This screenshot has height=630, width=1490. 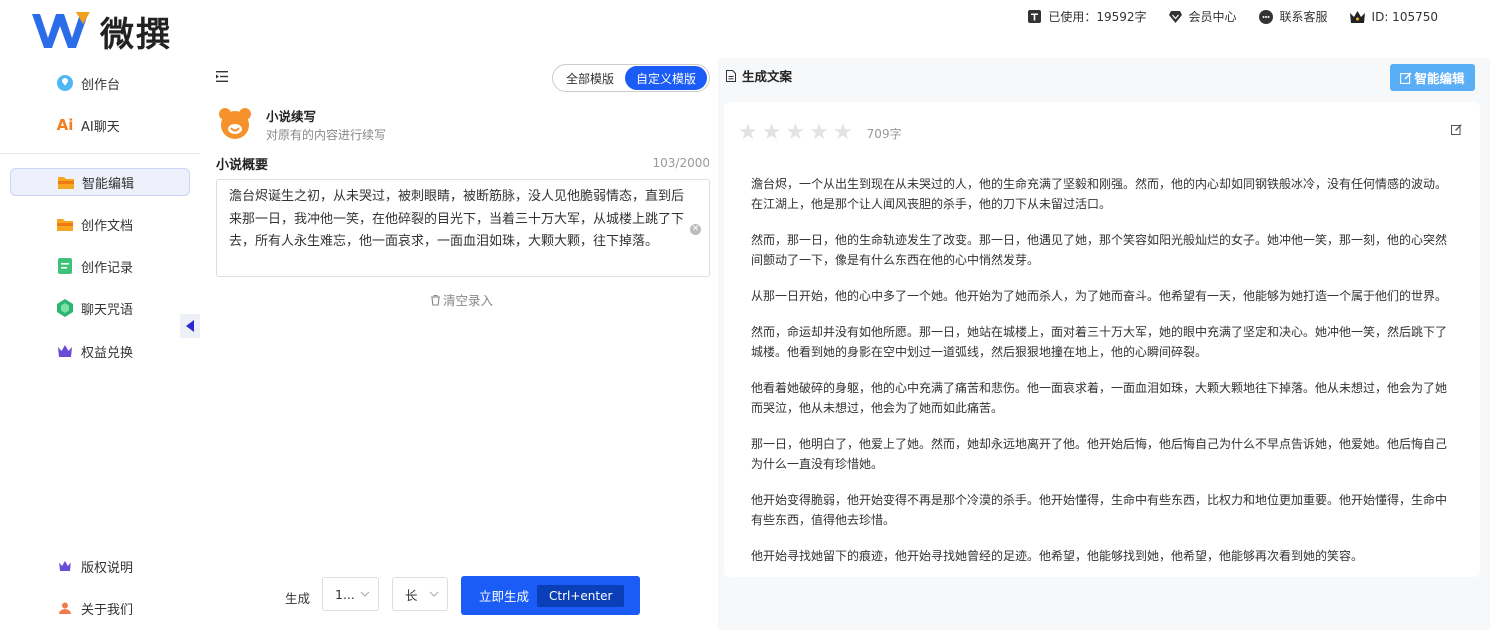 I want to click on sidebar-item-label: 创作文档, so click(x=107, y=226).